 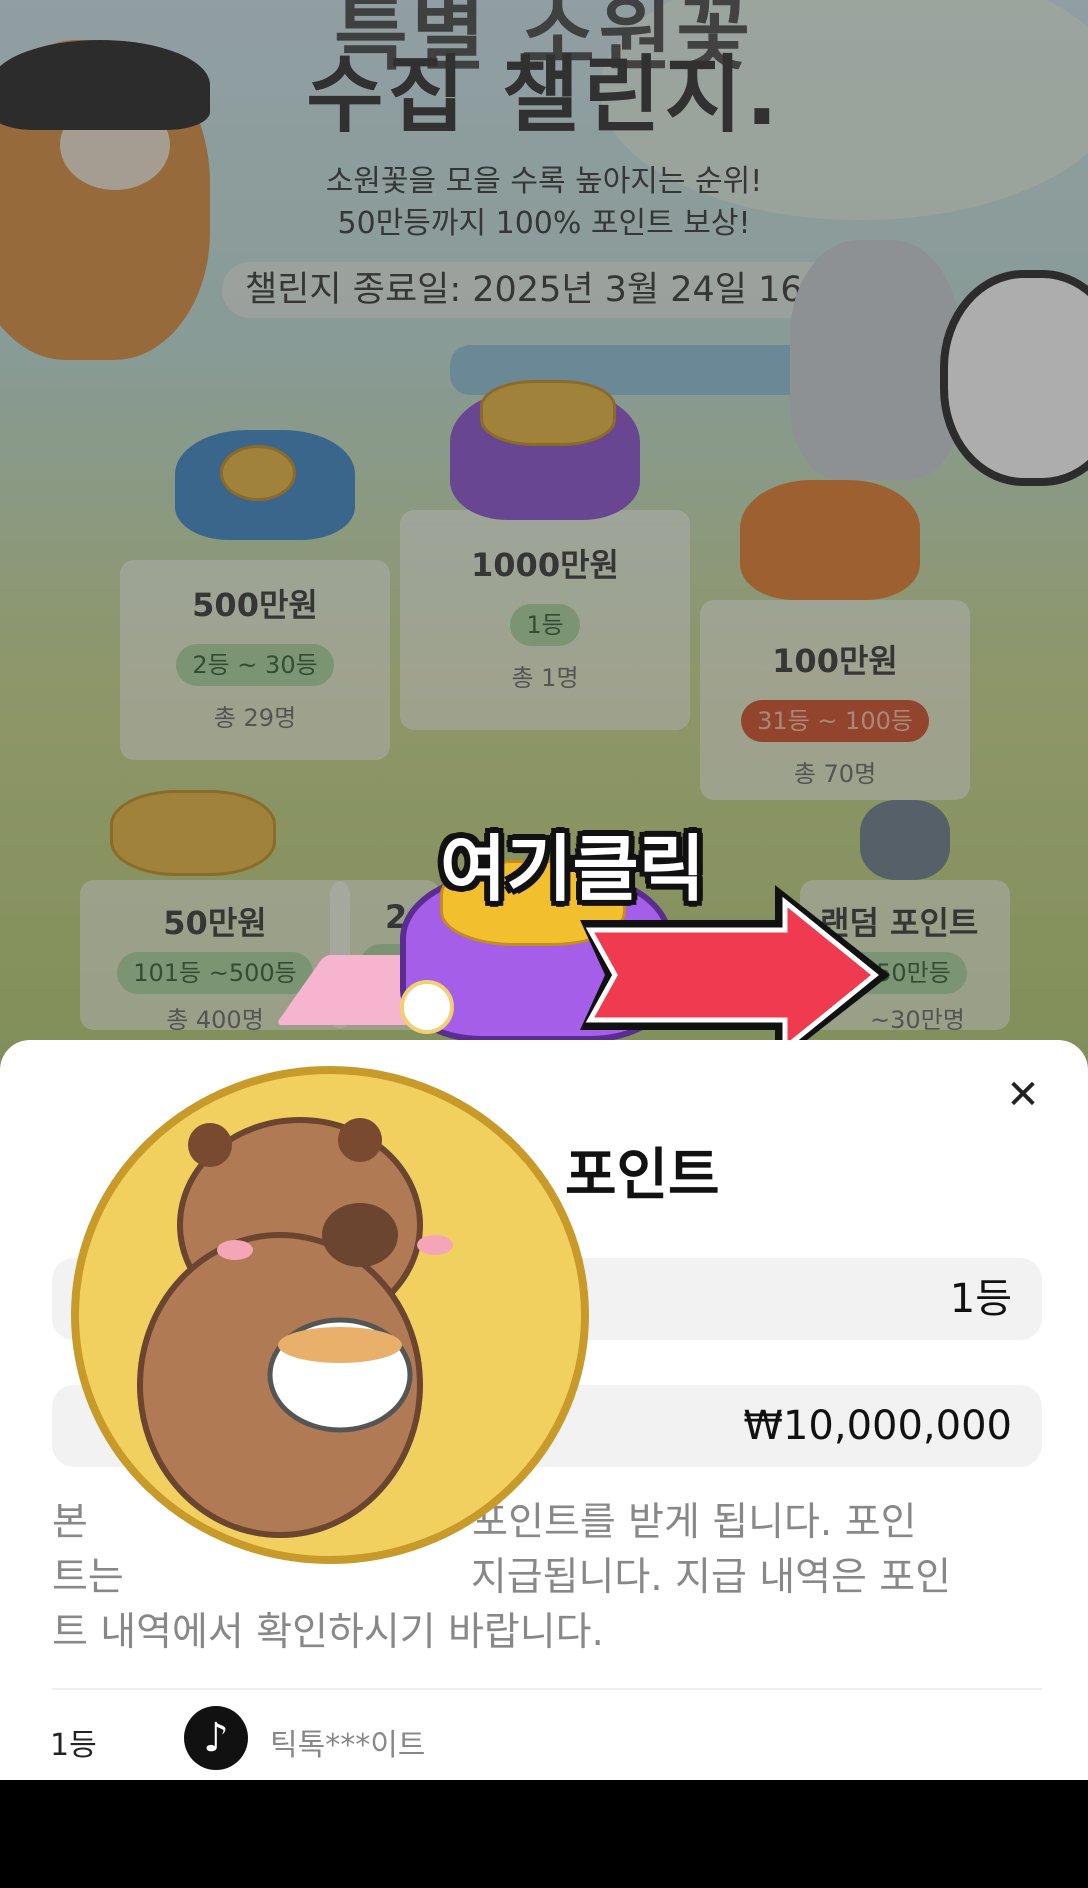 What do you see at coordinates (73, 1745) in the screenshot?
I see `winner-rank: 1등` at bounding box center [73, 1745].